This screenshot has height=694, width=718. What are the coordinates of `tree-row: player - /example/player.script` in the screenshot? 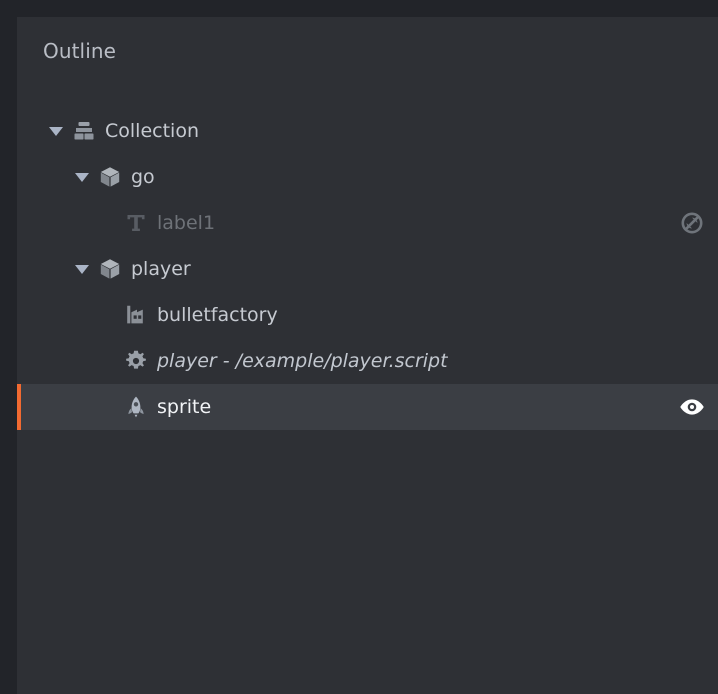 It's located at (367, 361).